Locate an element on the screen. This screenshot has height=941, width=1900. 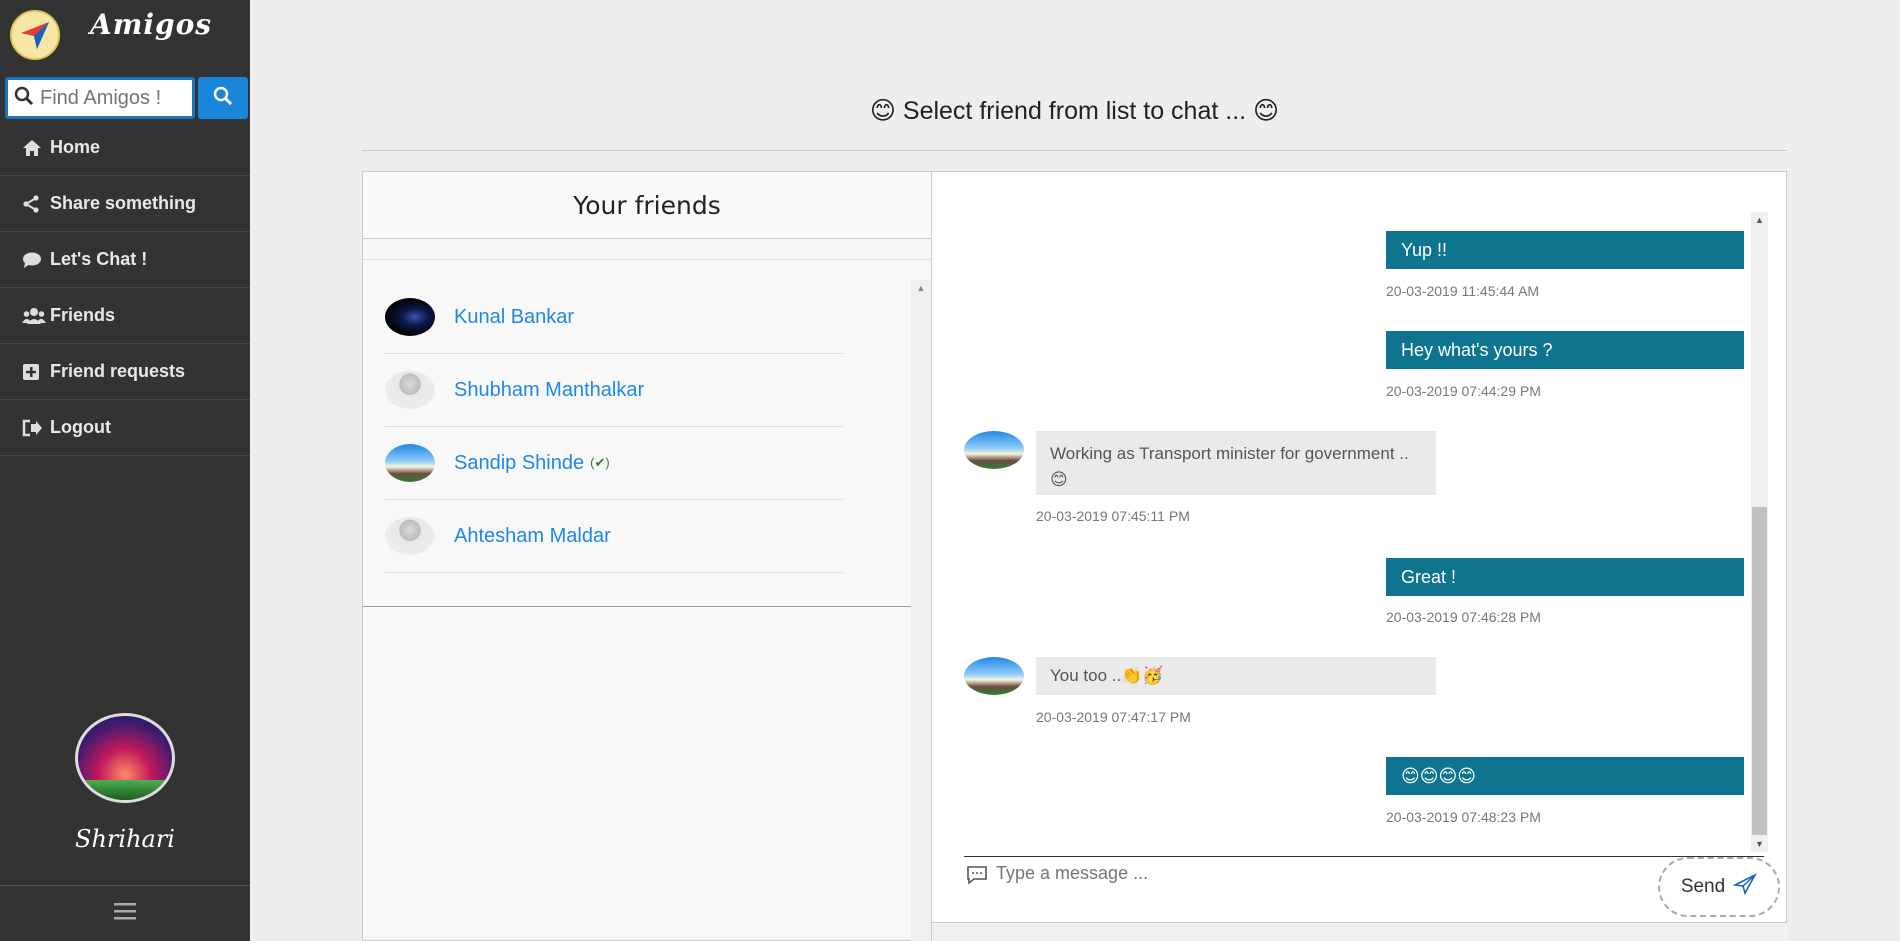
chat-scrollbar: ▲ ▼ is located at coordinates (1759, 532).